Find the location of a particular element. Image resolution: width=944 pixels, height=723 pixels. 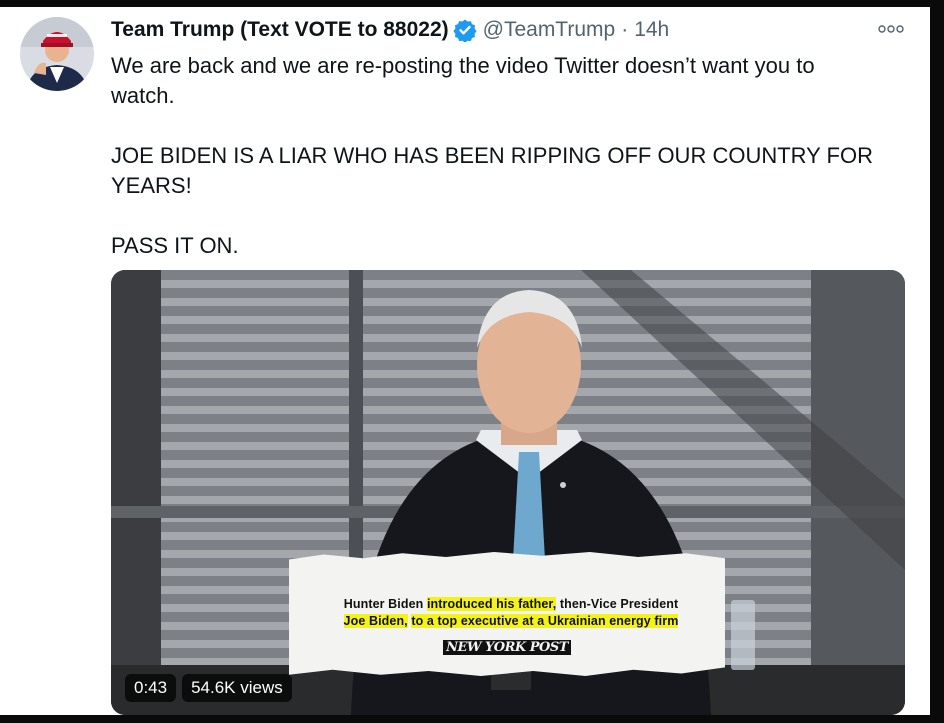

video-duration: 0:43 is located at coordinates (151, 688).